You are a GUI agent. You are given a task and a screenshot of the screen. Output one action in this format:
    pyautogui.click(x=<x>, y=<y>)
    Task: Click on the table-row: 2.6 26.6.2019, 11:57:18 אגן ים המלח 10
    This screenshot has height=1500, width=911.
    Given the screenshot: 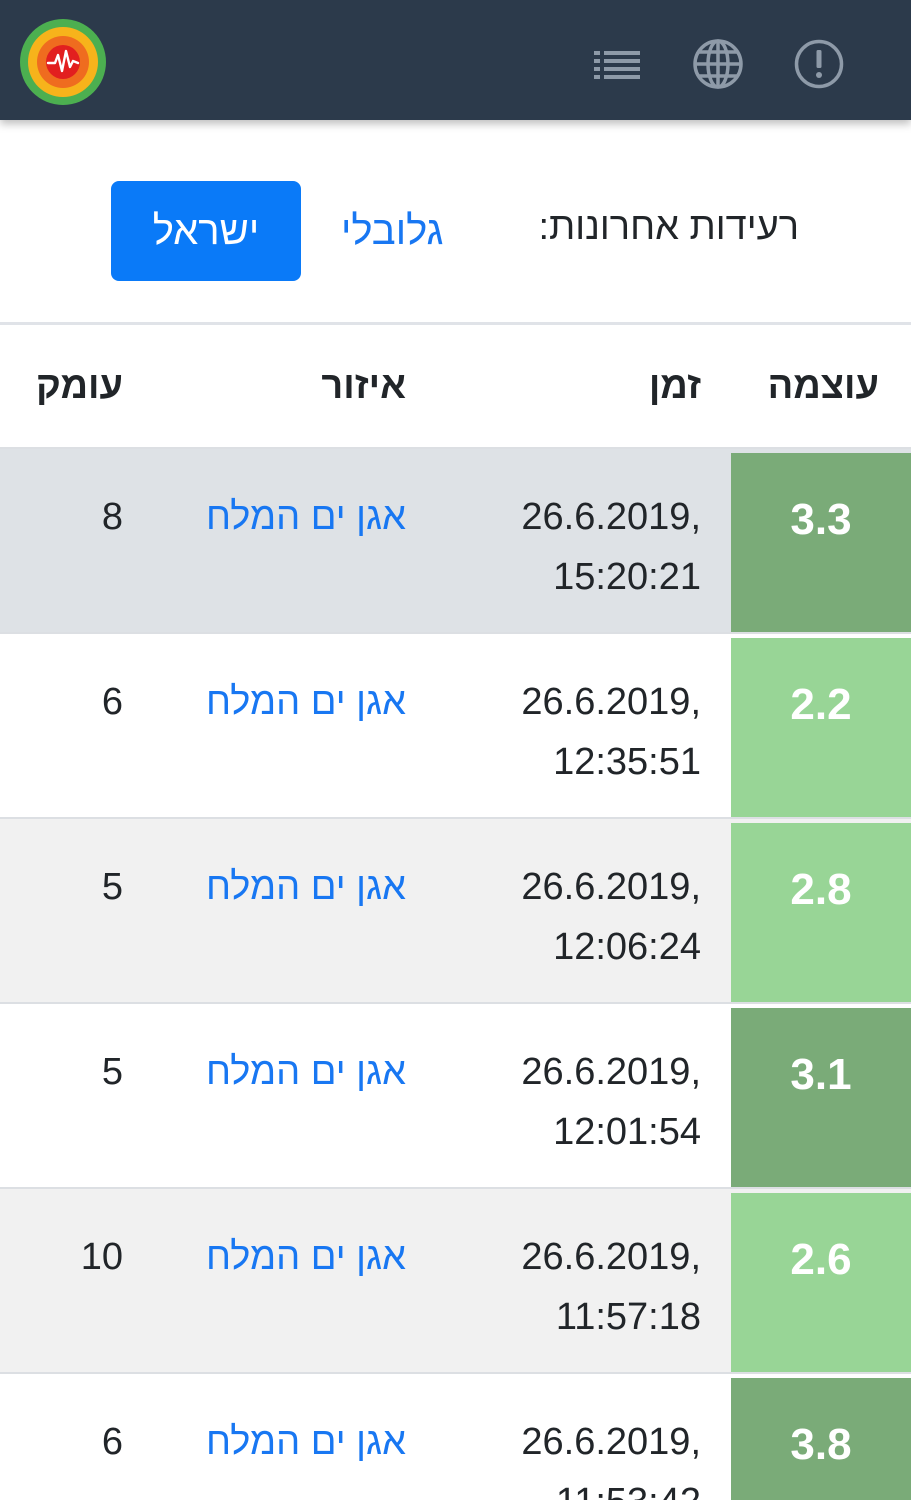 What is the action you would take?
    pyautogui.click(x=455, y=1280)
    